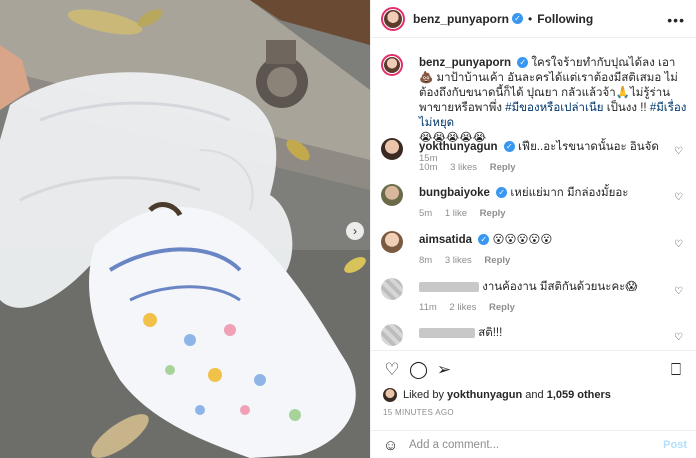 Image resolution: width=696 pixels, height=458 pixels. I want to click on caption-username: benz_punyaporn, so click(465, 63).